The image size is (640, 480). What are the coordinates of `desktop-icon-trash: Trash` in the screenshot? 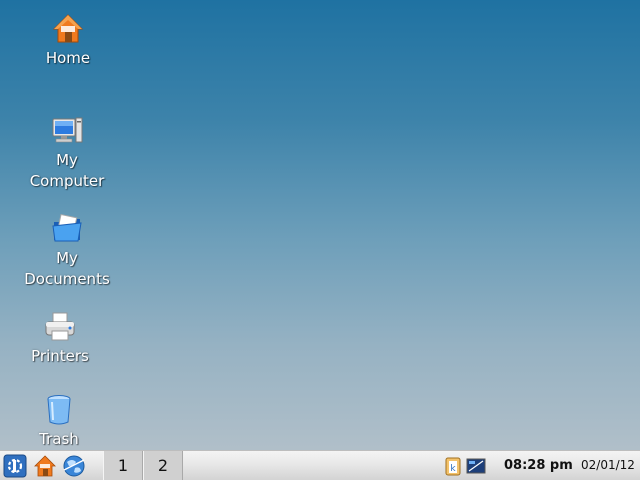 It's located at (59, 421).